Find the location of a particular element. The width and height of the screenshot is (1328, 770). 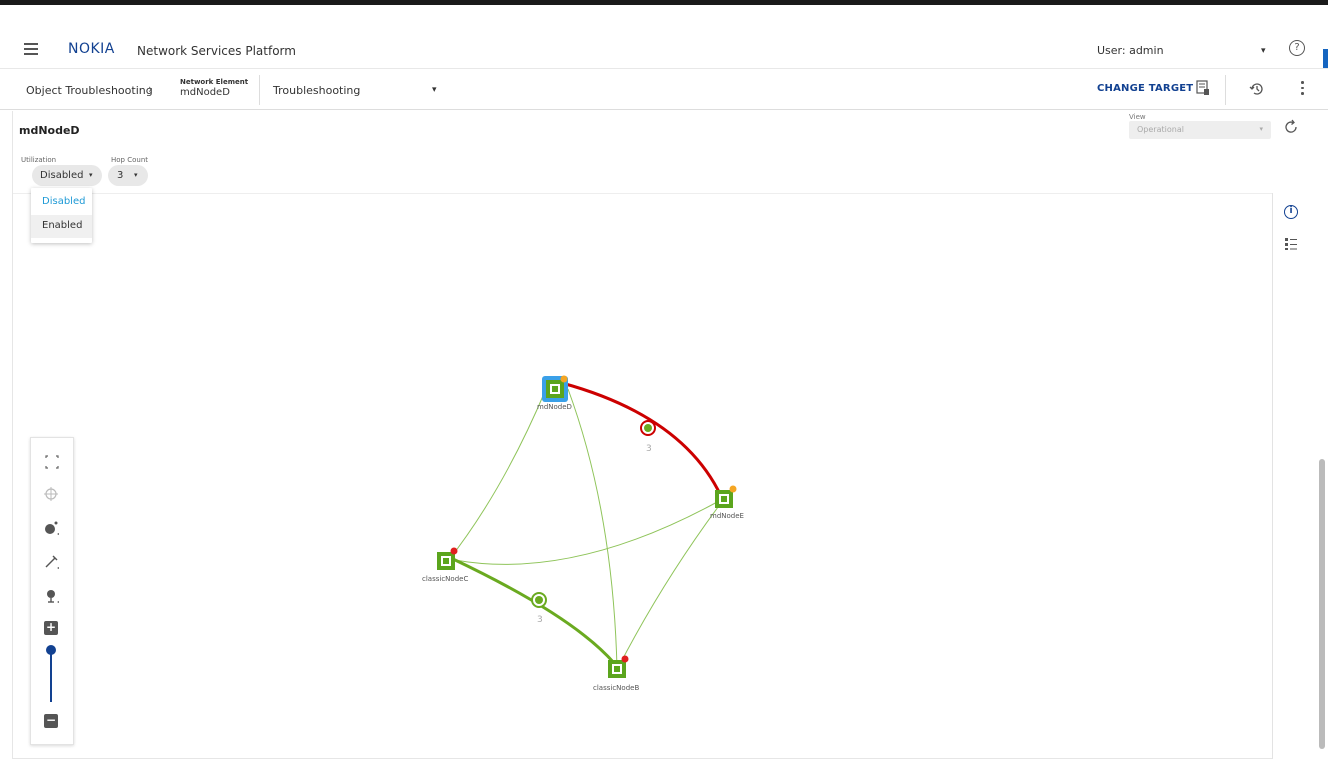

more-options-icon is located at coordinates (1303, 89).